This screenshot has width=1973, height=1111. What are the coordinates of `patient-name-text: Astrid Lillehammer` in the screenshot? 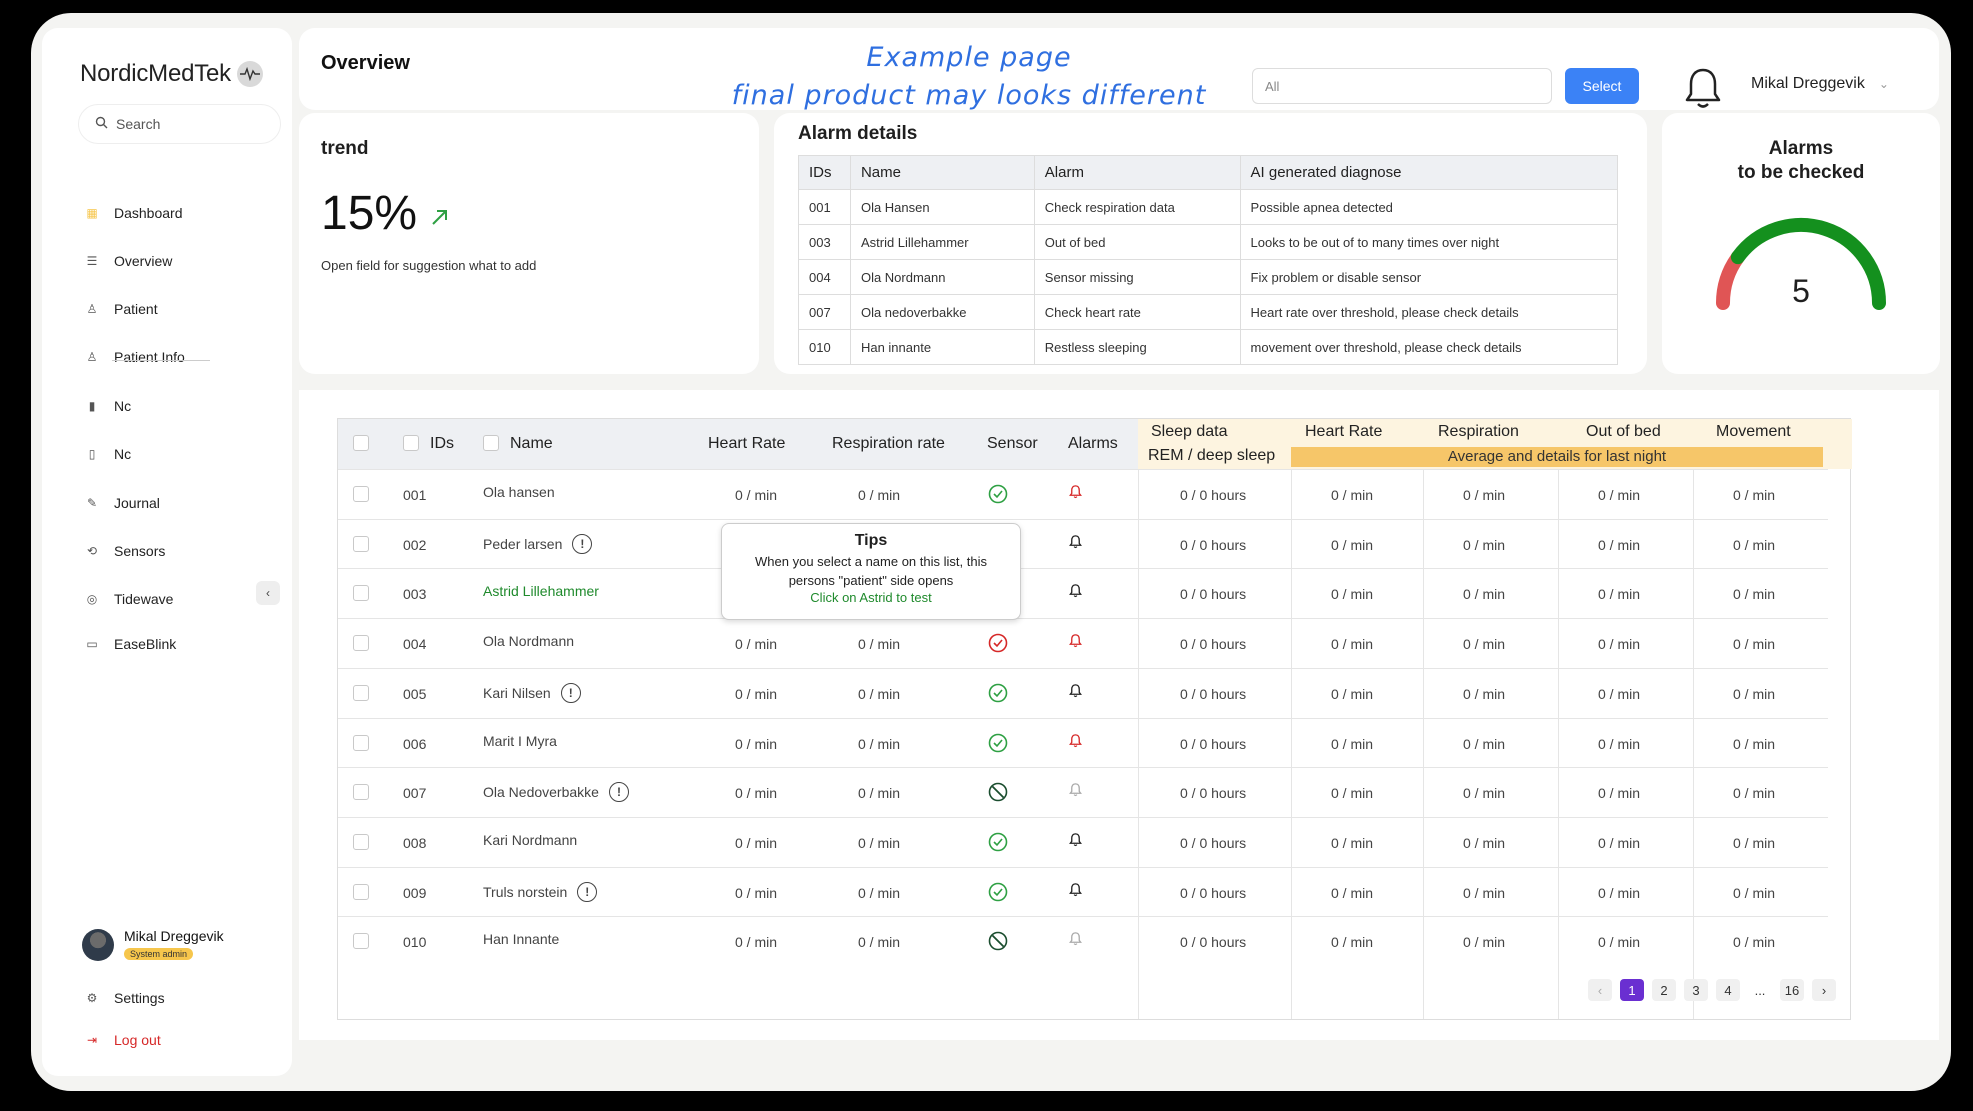 It's located at (541, 591).